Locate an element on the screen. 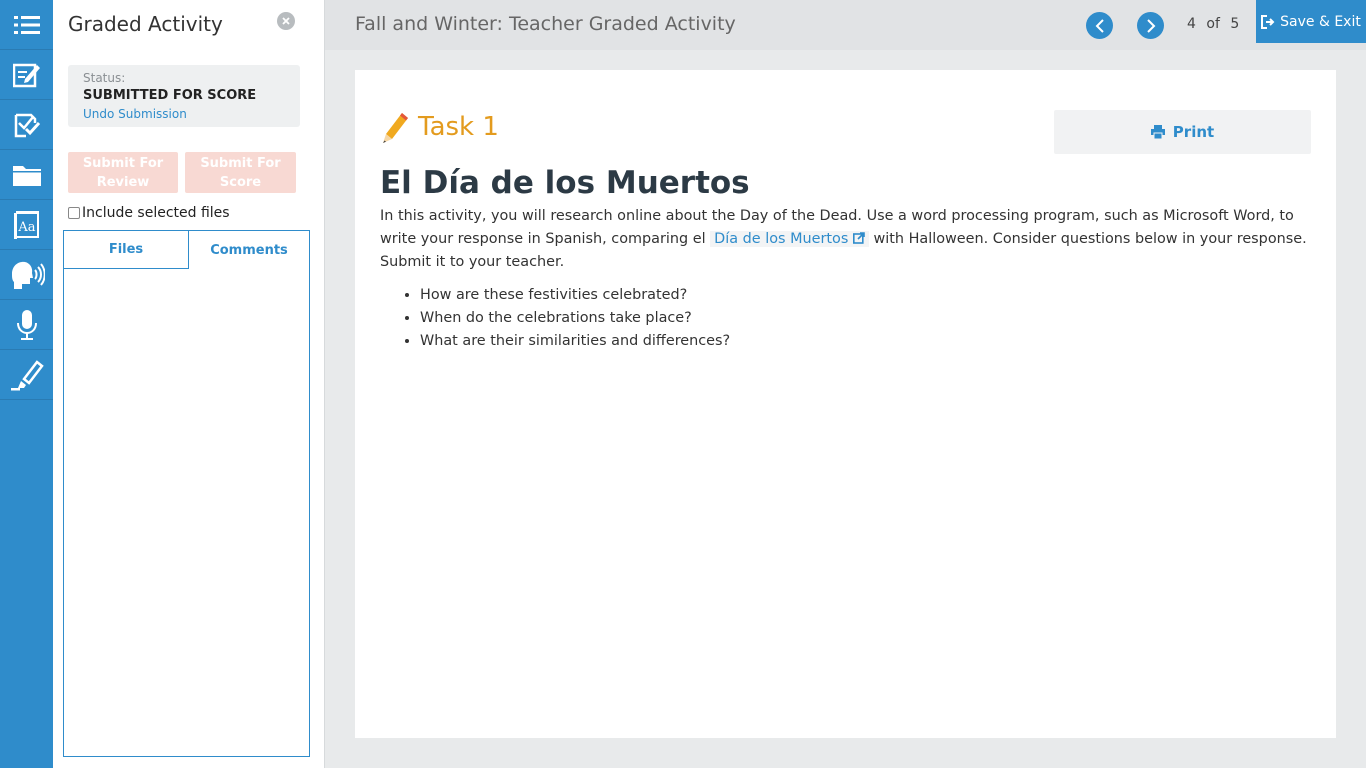  pencil-icon is located at coordinates (395, 128).